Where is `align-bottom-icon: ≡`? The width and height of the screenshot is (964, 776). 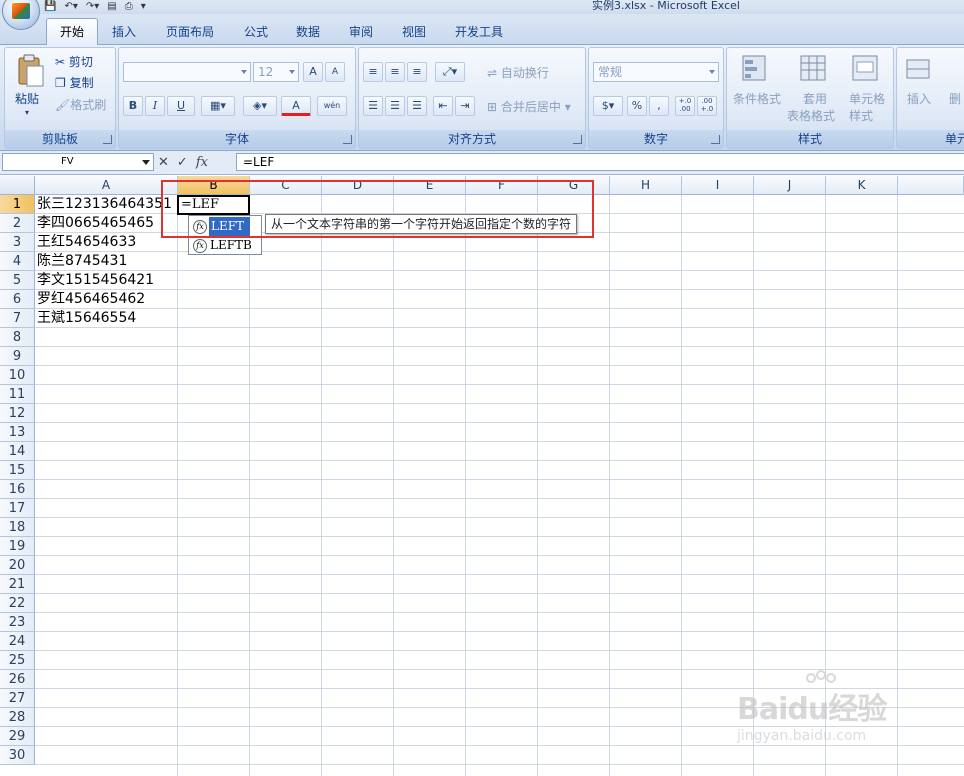
align-bottom-icon: ≡ is located at coordinates (417, 72).